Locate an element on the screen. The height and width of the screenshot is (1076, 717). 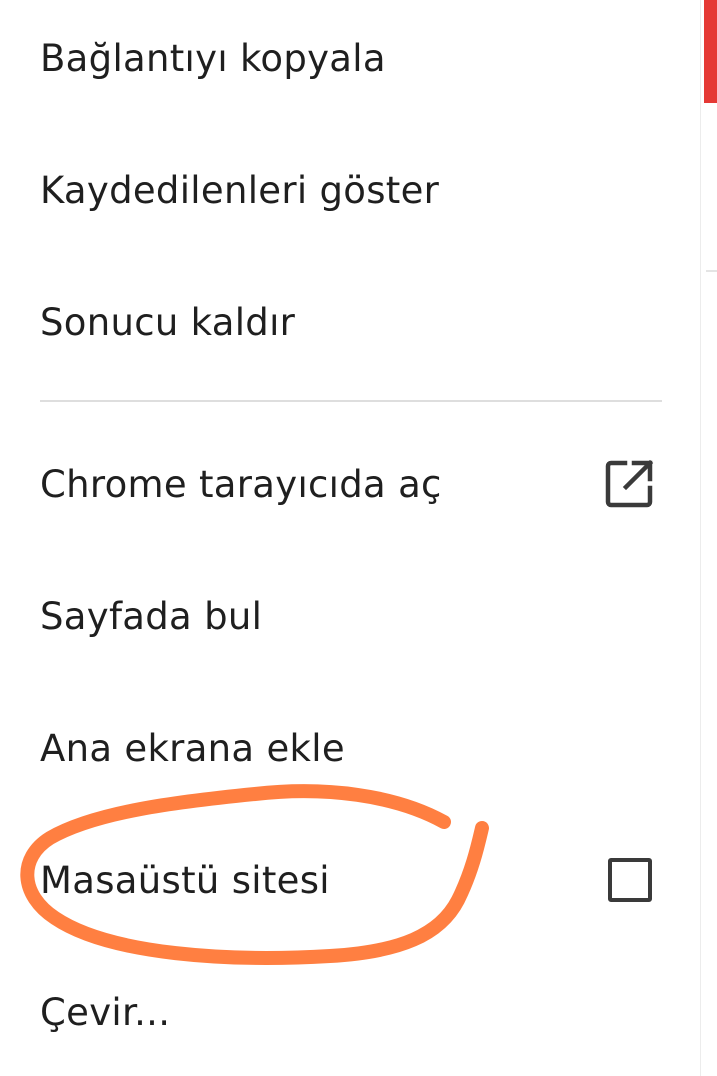
menu-item-show-saved: Kaydedilenleri göster is located at coordinates (351, 190).